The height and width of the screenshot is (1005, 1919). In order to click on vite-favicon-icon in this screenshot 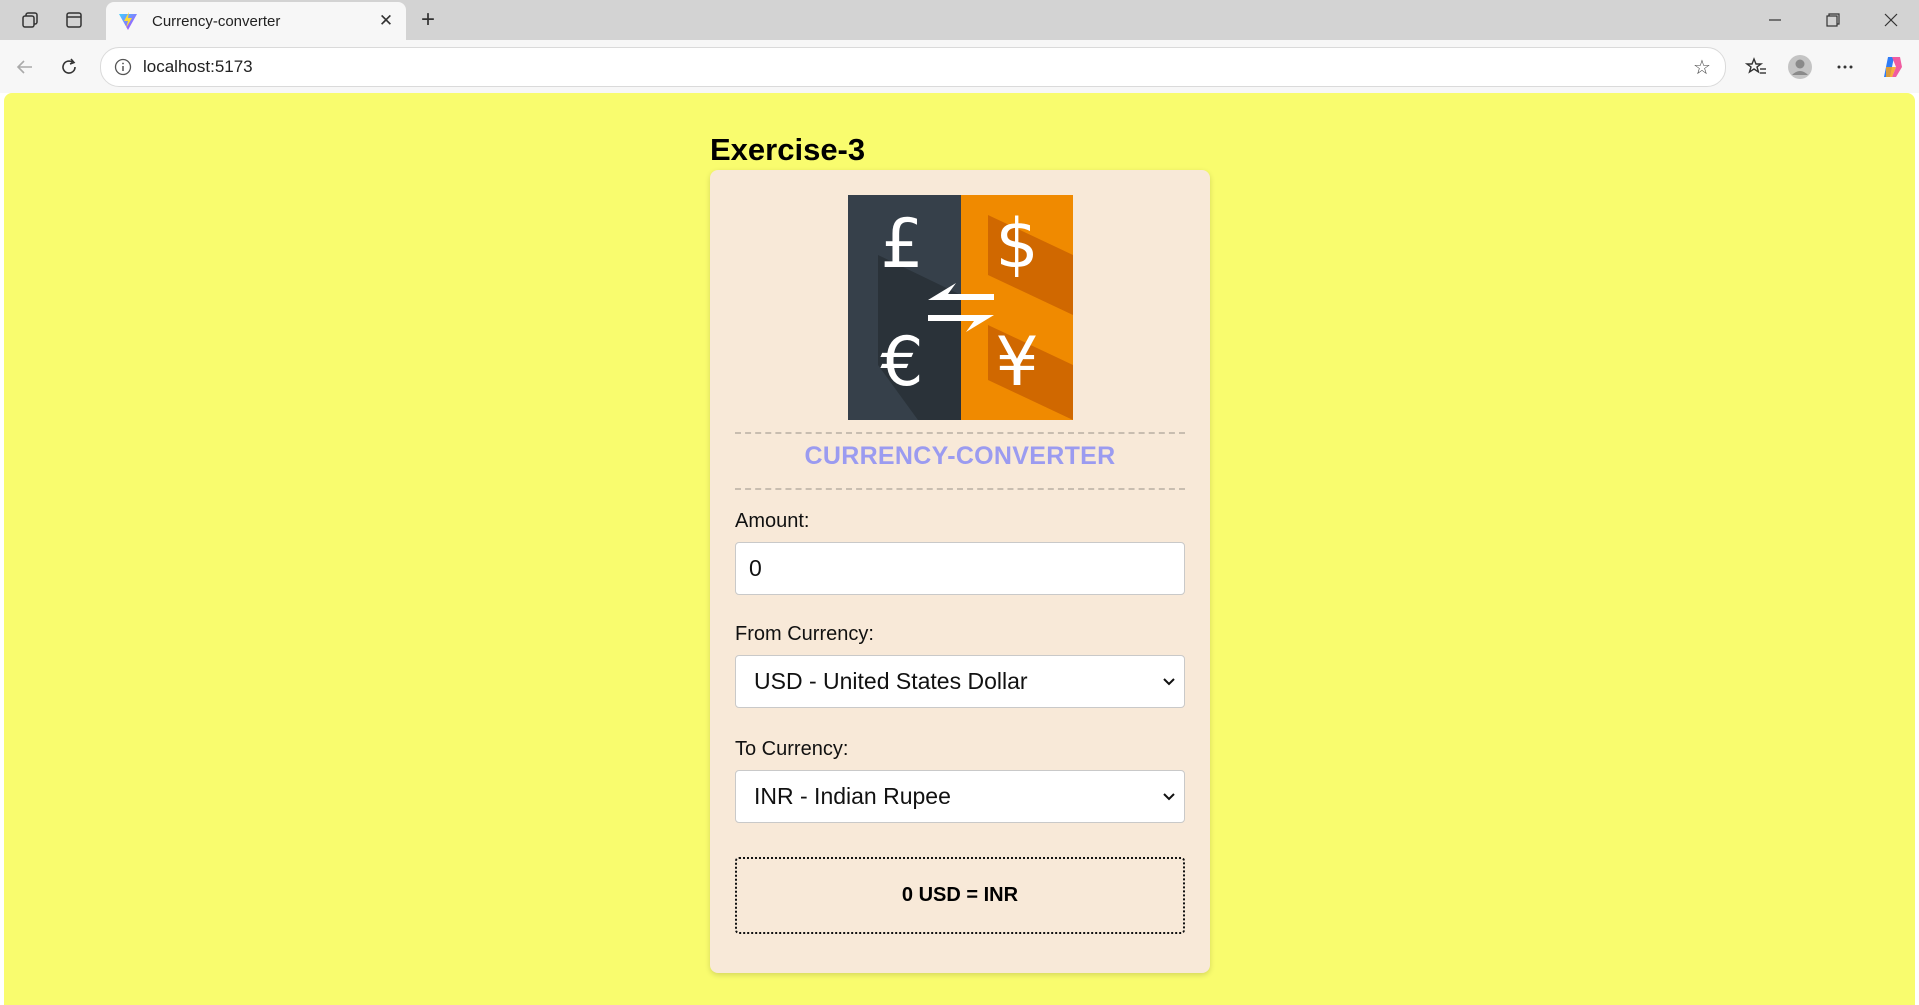, I will do `click(128, 21)`.